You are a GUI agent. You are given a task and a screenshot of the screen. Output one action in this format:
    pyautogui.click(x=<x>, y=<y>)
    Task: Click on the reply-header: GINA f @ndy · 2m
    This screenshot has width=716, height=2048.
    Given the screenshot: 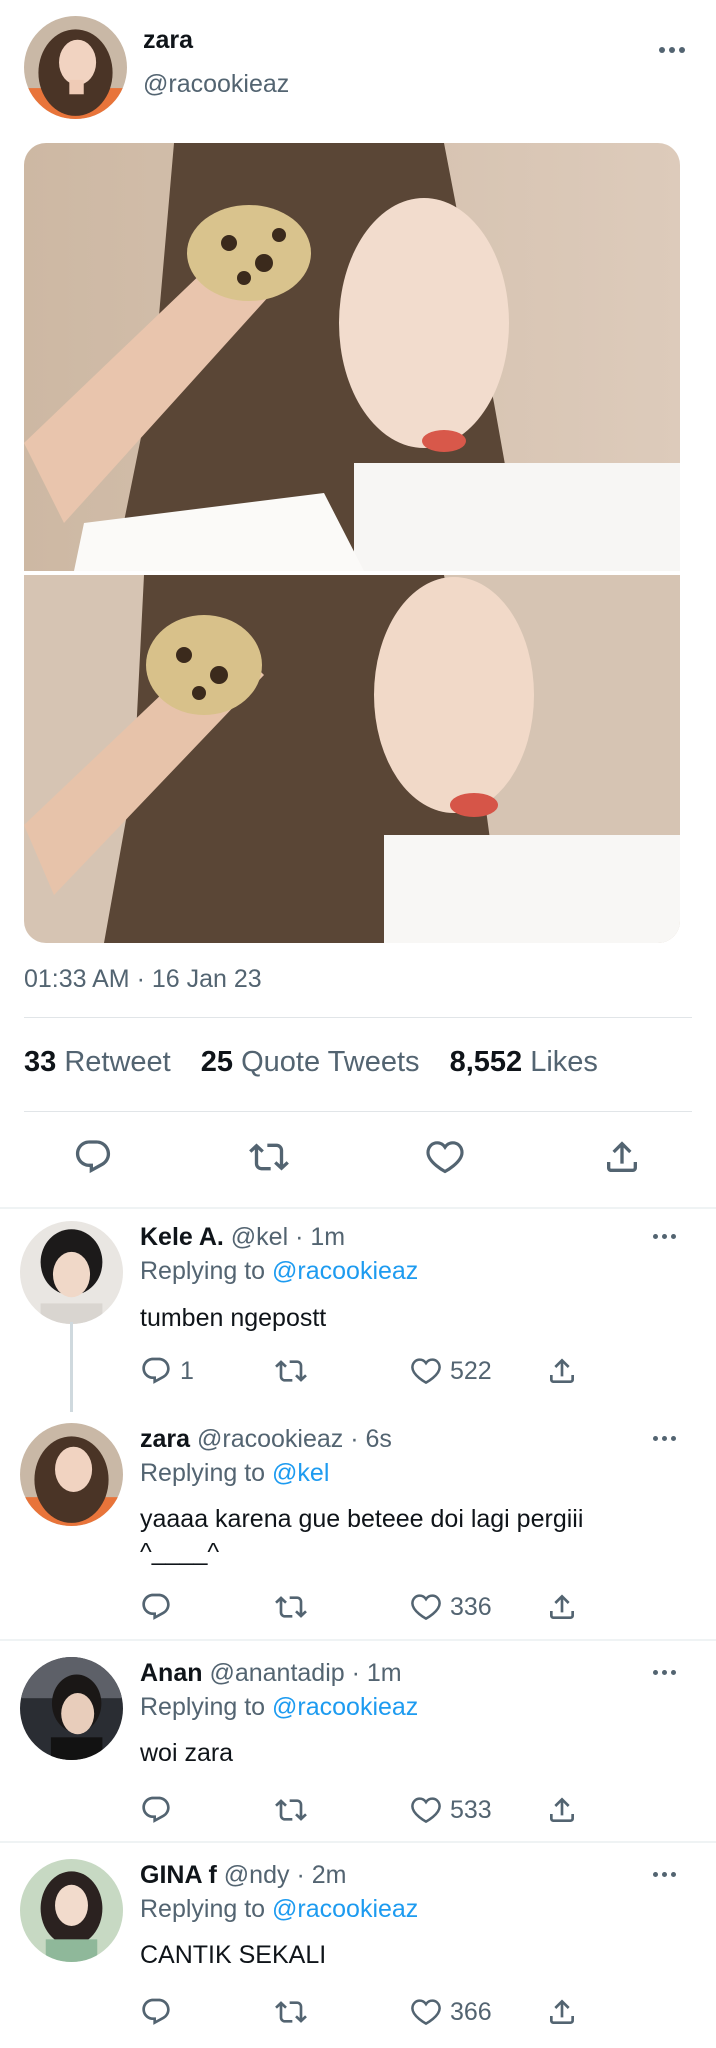 What is the action you would take?
    pyautogui.click(x=243, y=1875)
    